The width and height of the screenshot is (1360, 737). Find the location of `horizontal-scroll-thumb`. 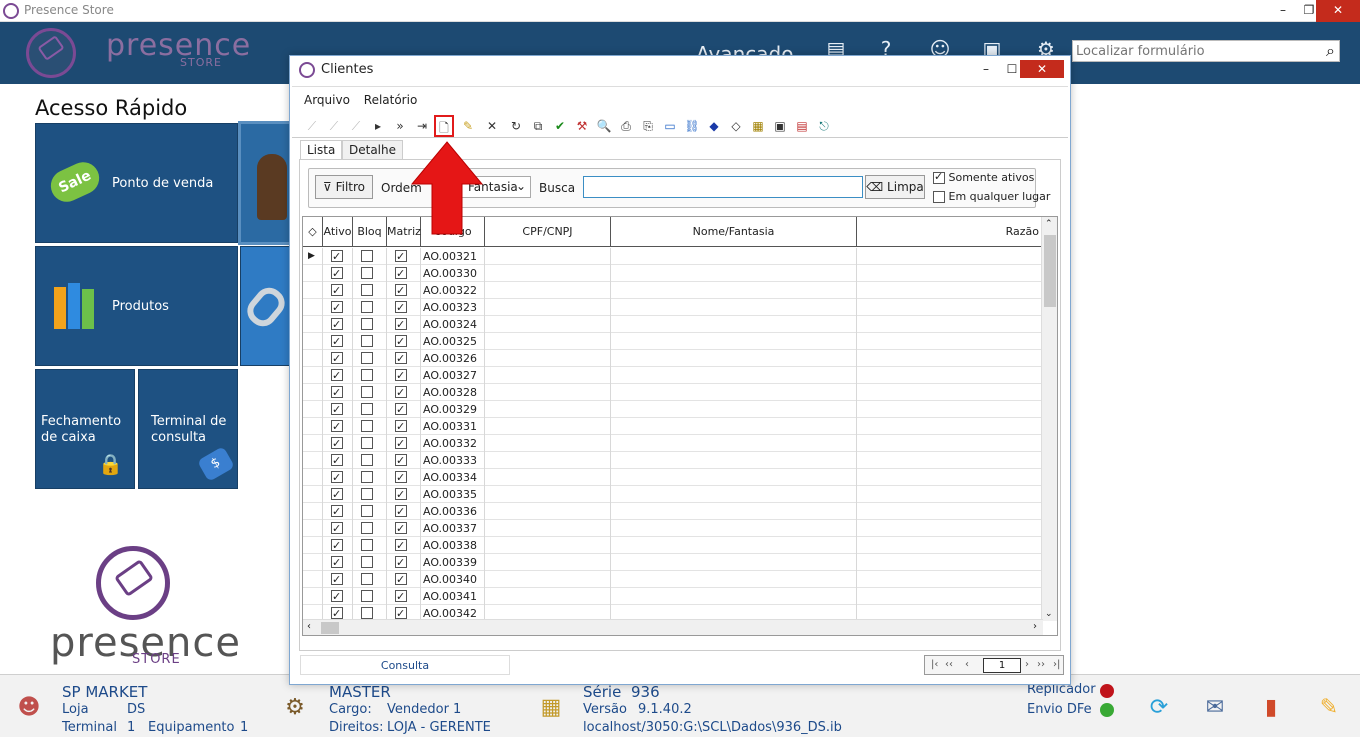

horizontal-scroll-thumb is located at coordinates (330, 628).